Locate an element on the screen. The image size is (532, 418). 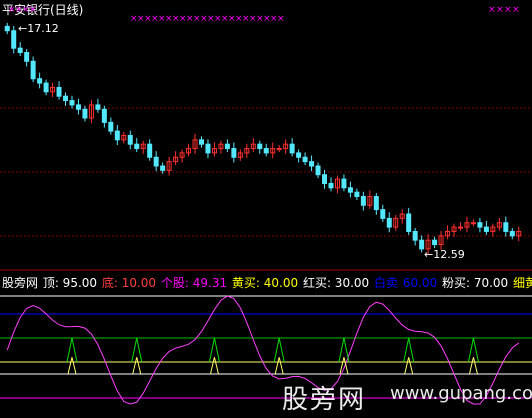
legend-item-3: 个股: 49.31 is located at coordinates (195, 283).